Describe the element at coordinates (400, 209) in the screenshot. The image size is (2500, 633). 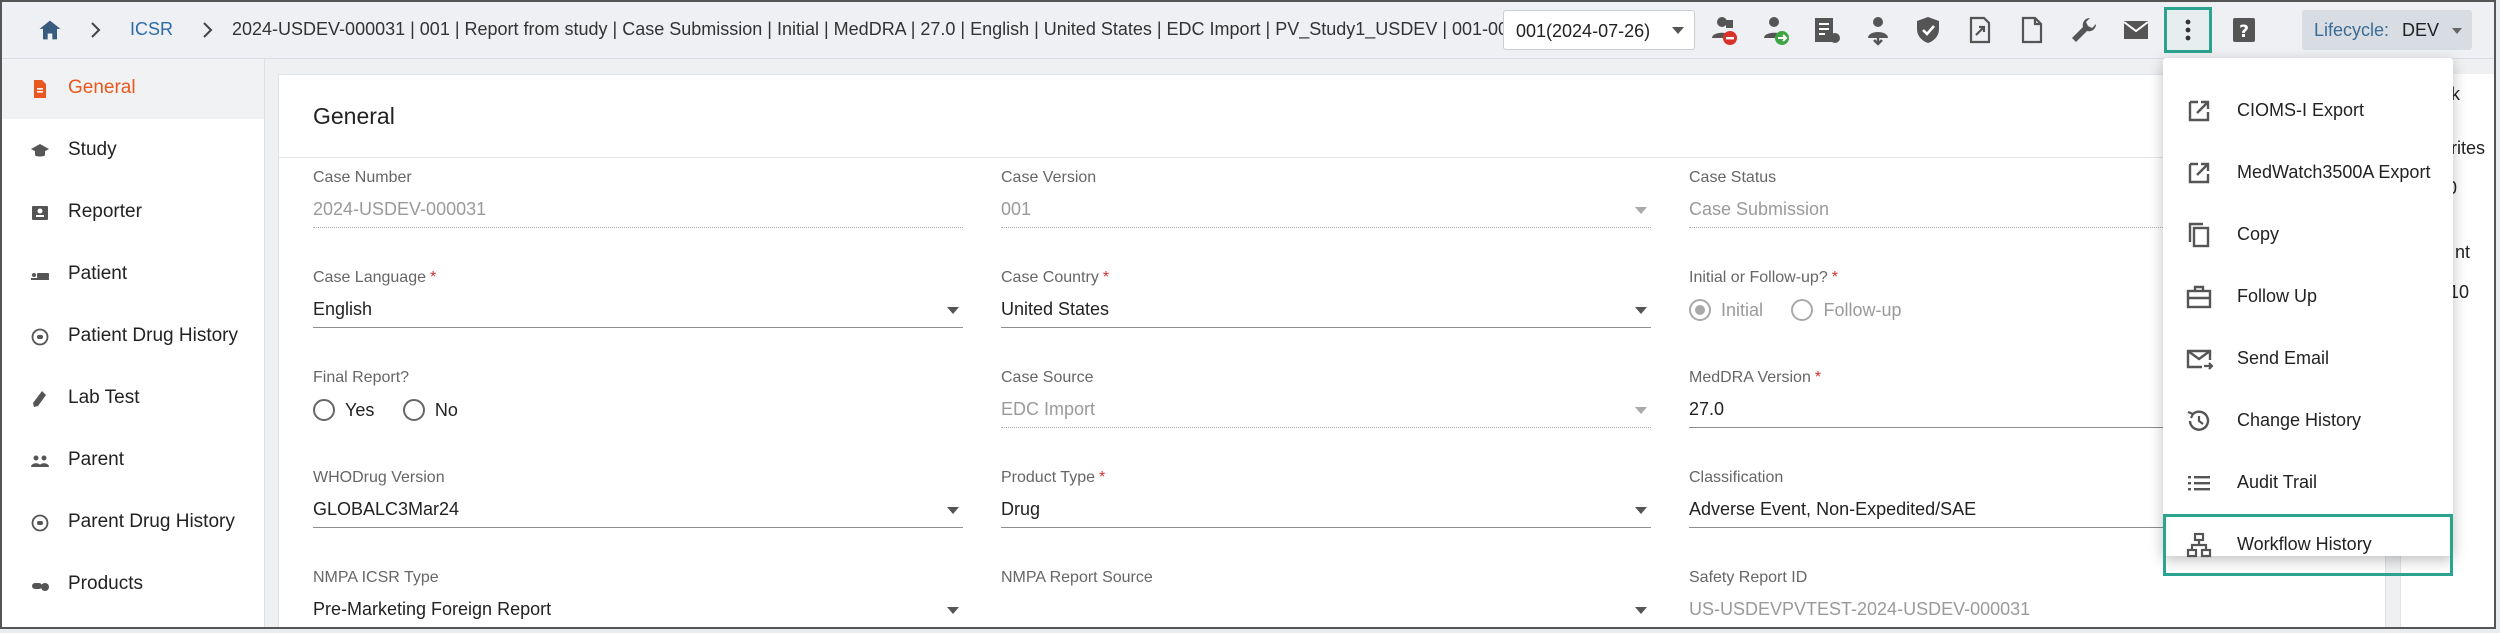
I see `case-number-value: 2024-USDEV-000031` at that location.